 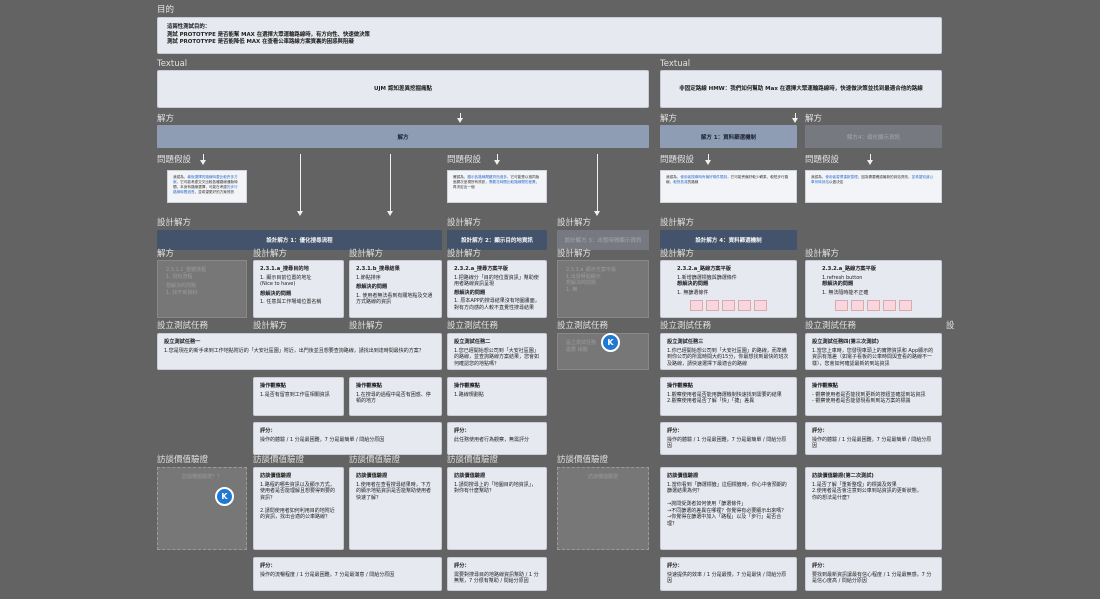 What do you see at coordinates (497, 438) in the screenshot?
I see `score-card-2: 評分： 此任務使用者行為觀察，無需評分` at bounding box center [497, 438].